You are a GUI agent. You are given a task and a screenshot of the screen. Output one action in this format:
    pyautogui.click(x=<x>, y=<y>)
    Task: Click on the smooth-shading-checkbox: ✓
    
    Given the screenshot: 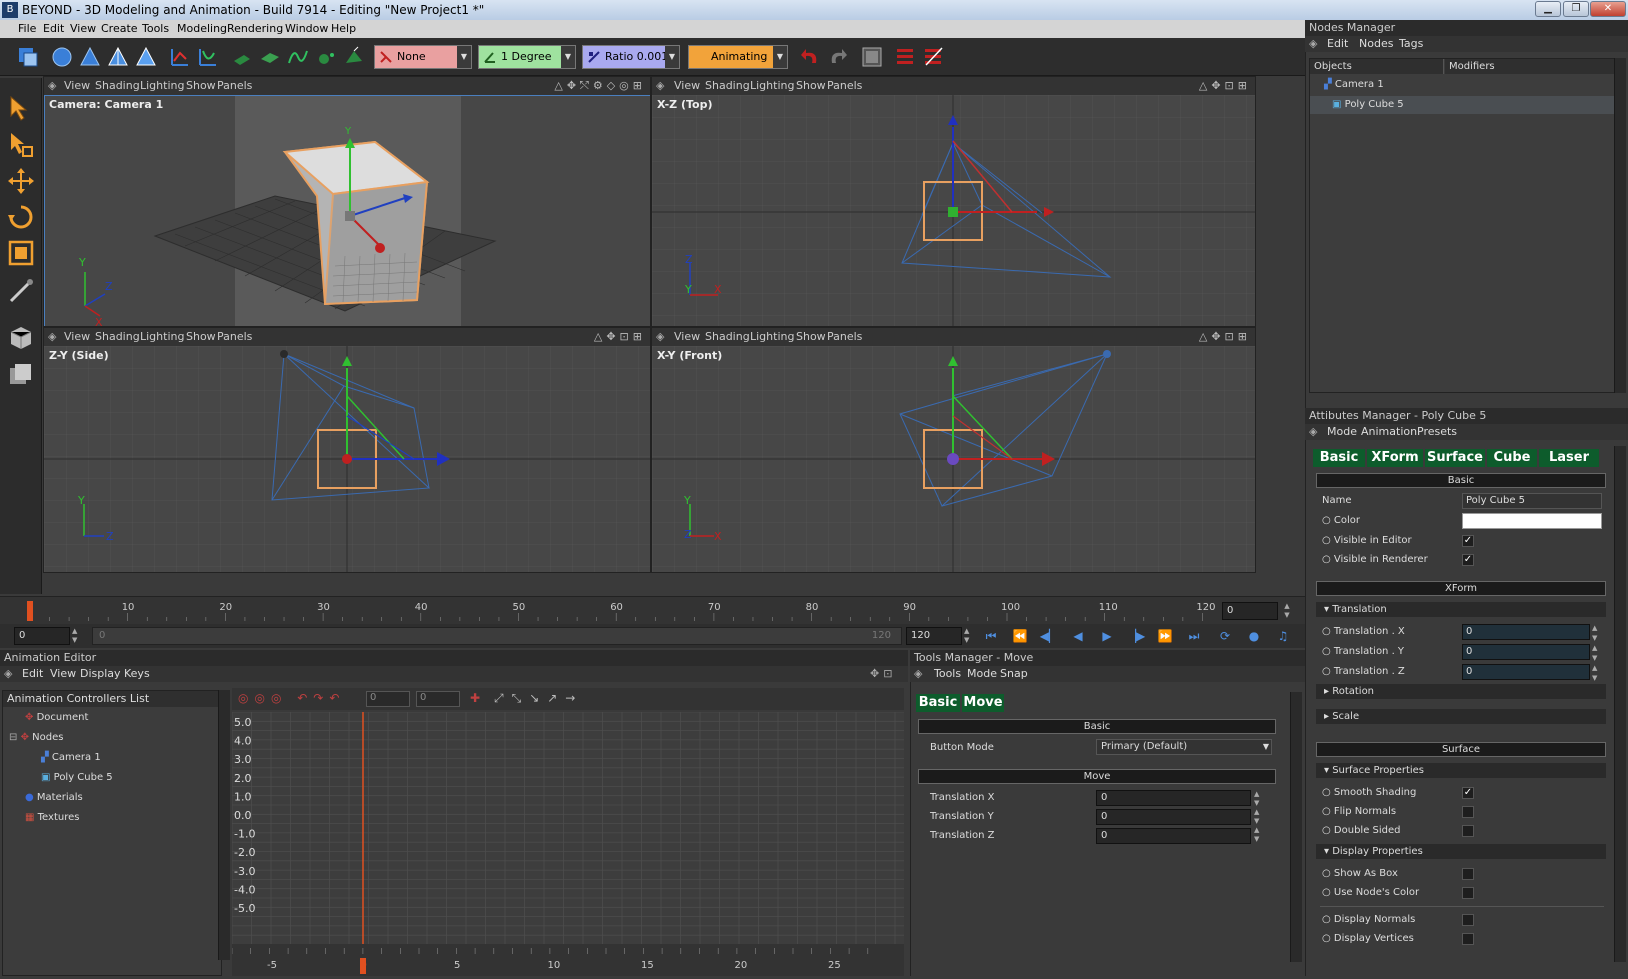 What is the action you would take?
    pyautogui.click(x=1468, y=793)
    